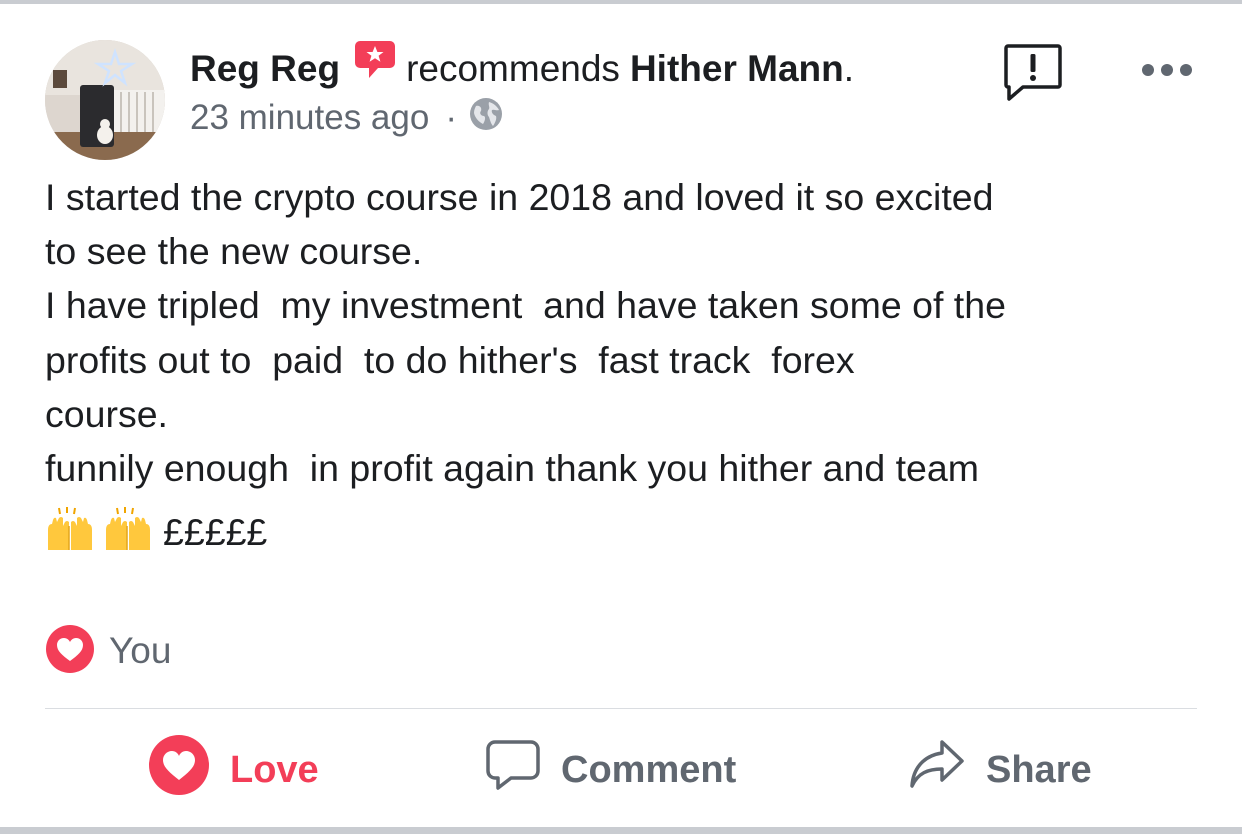 The image size is (1242, 834). What do you see at coordinates (234, 251) in the screenshot?
I see `post-text-line: to see the new course.` at bounding box center [234, 251].